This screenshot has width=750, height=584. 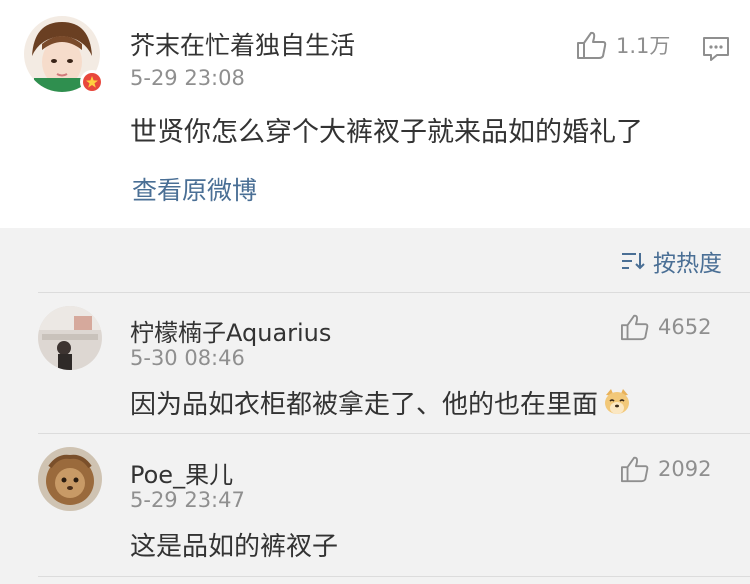 I want to click on reply-content: 因为品如衣柜都被拿走了、他的也在里面, so click(x=381, y=404).